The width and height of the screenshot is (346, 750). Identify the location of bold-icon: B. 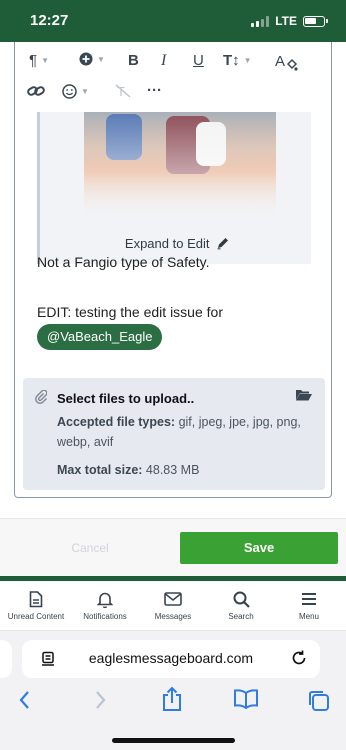
(133, 60).